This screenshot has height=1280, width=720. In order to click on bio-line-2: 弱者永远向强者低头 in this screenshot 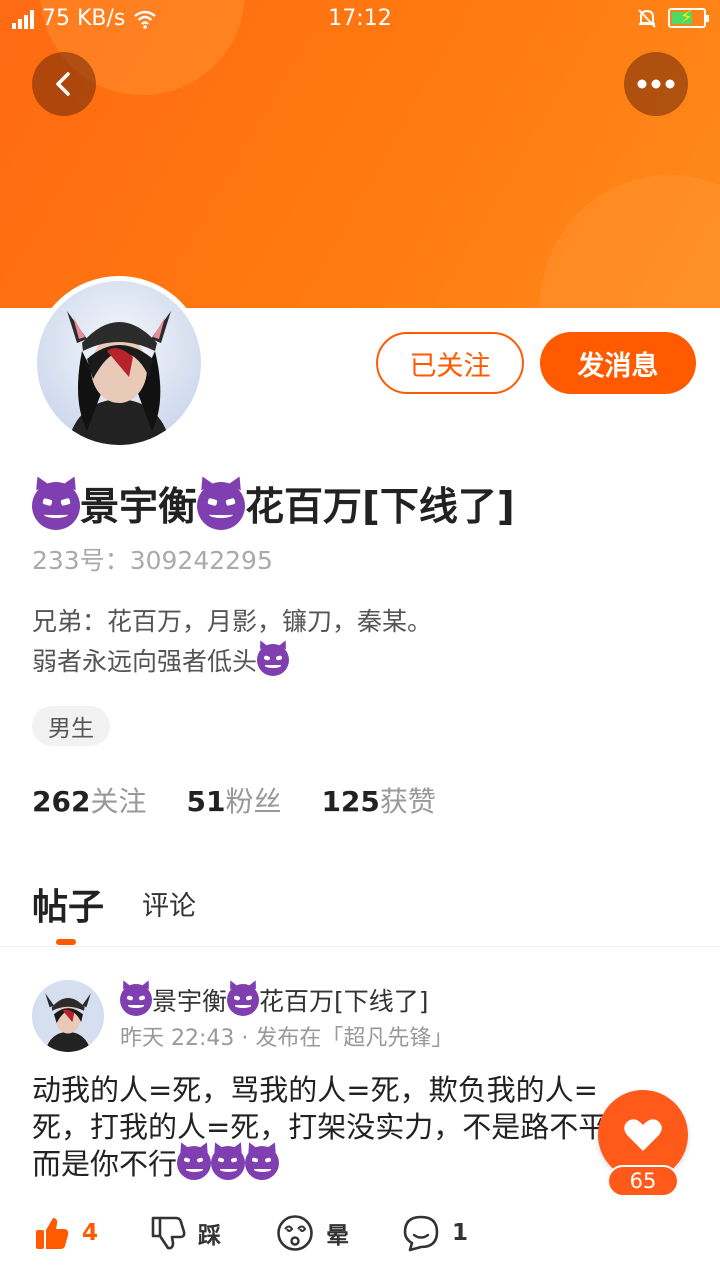, I will do `click(145, 661)`.